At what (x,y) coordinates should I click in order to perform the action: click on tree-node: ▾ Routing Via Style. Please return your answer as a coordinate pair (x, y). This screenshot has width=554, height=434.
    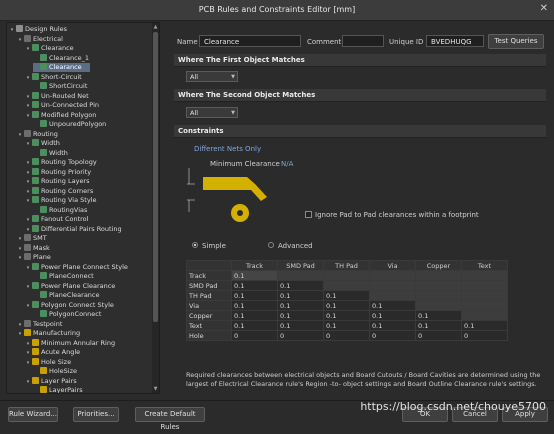
    Looking at the image, I should click on (60, 200).